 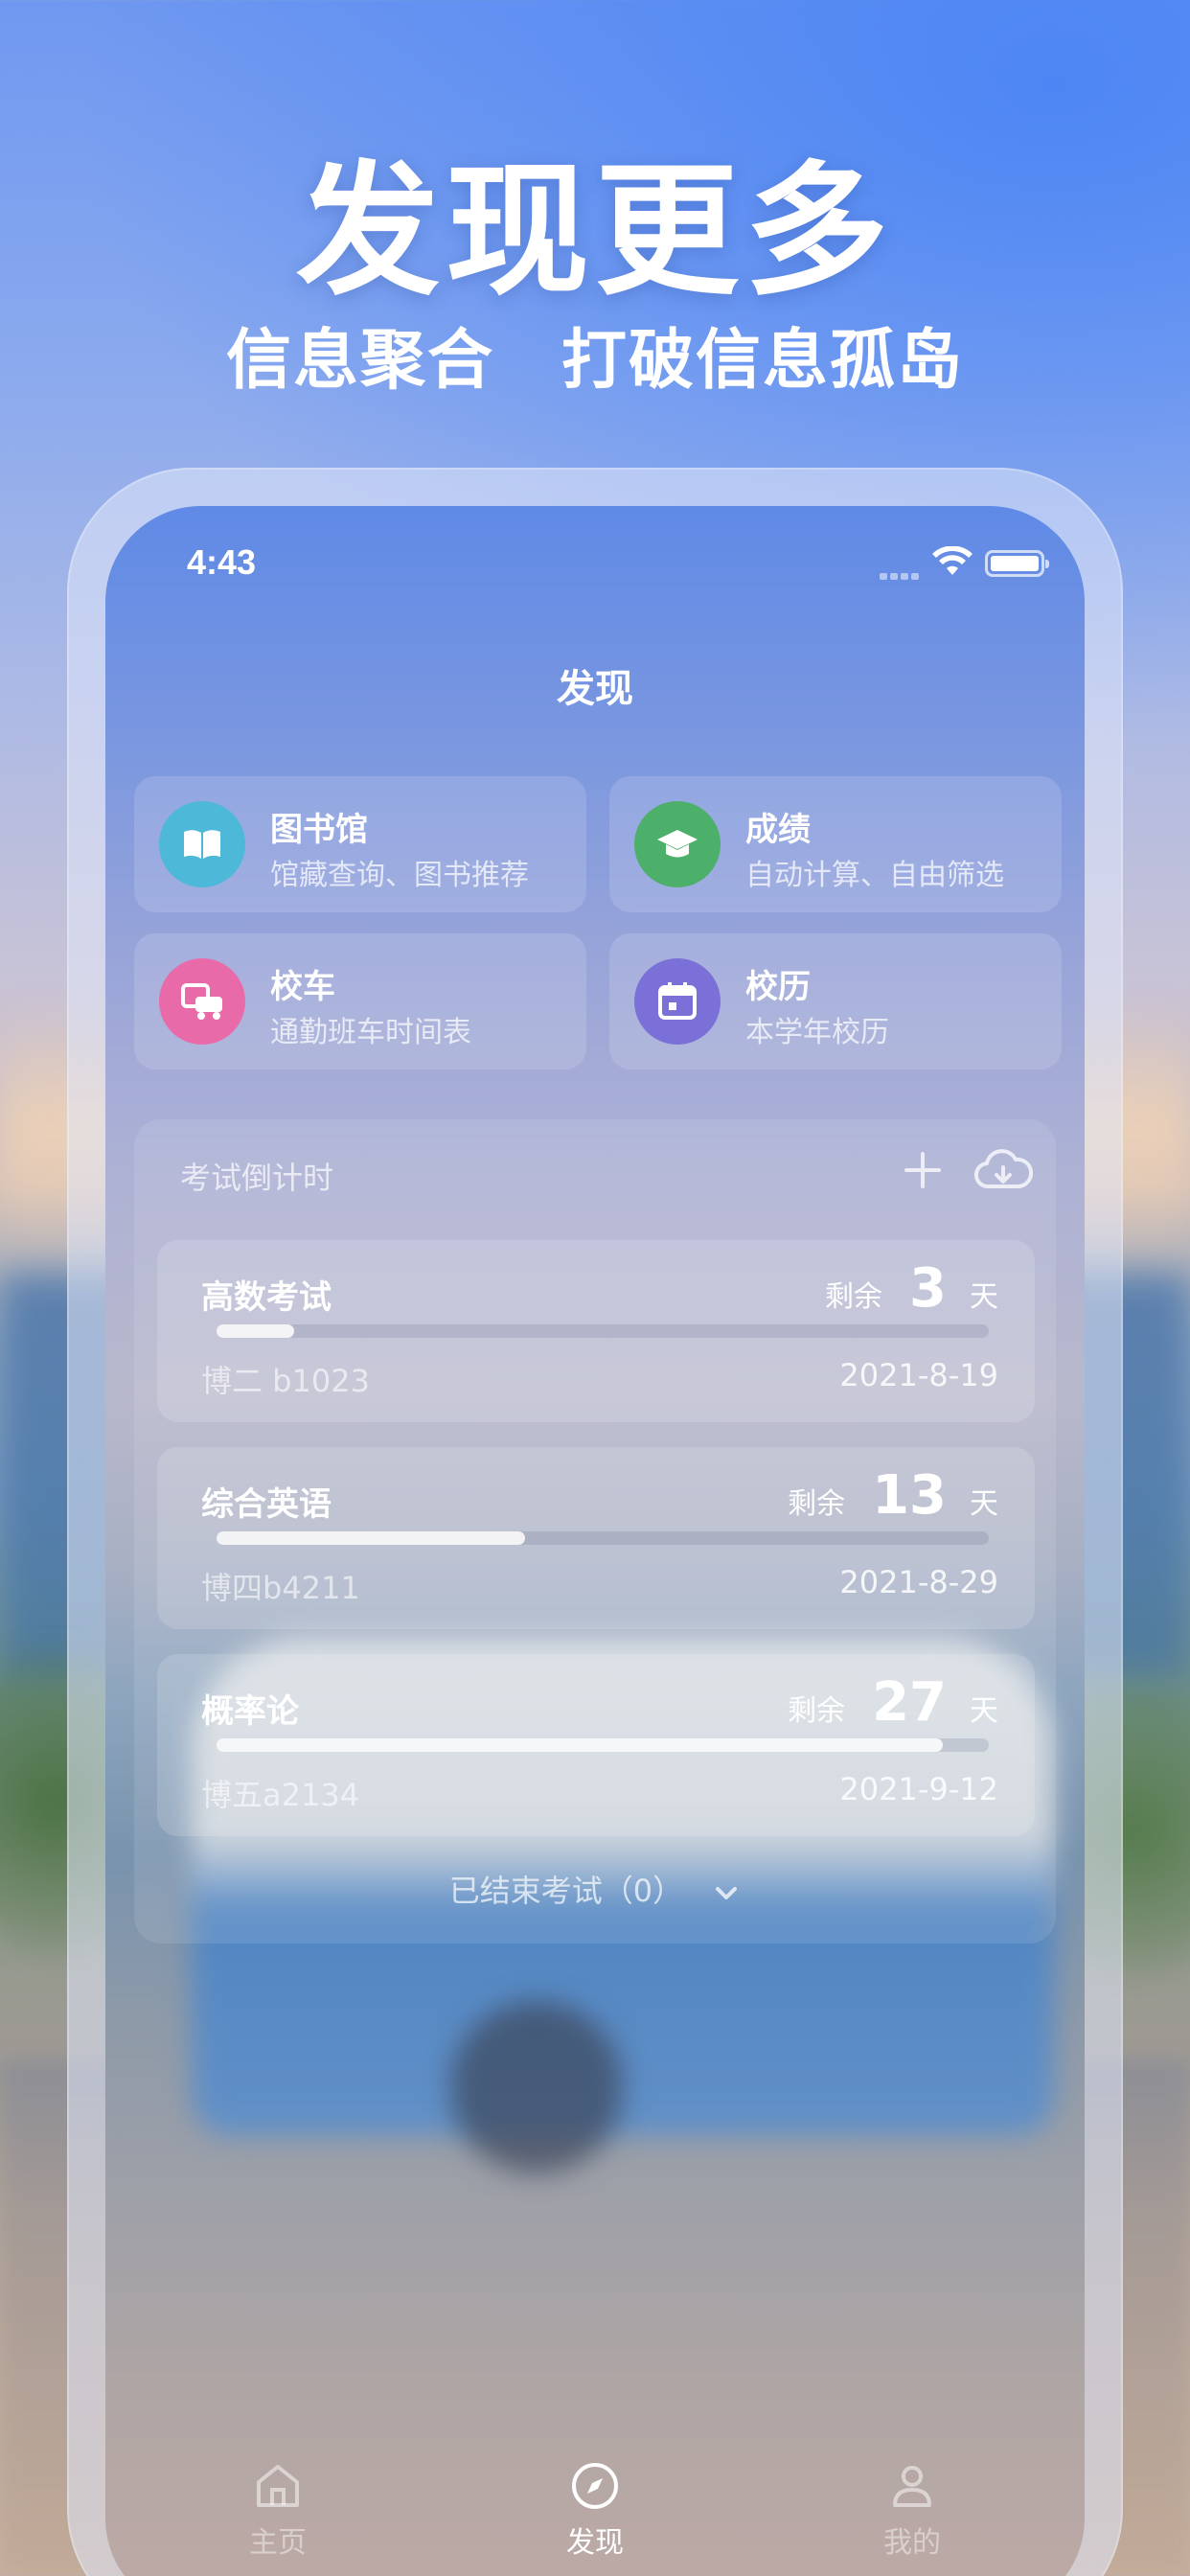 I want to click on remaining-days: 剩余 27 天, so click(x=893, y=1702).